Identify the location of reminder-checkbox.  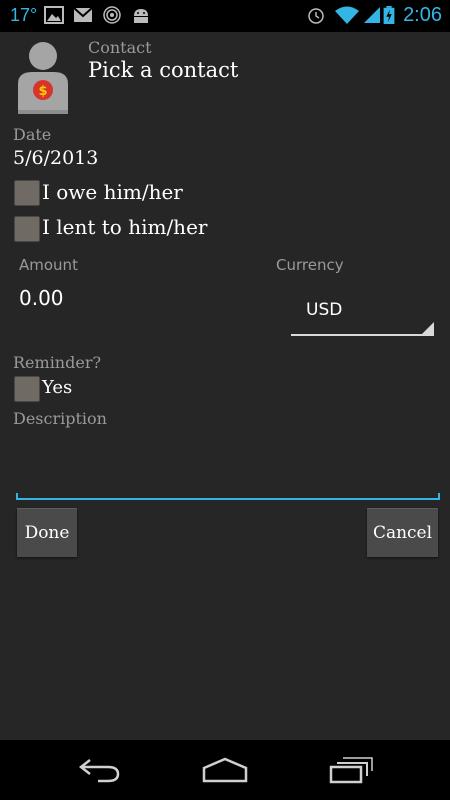
(27, 389).